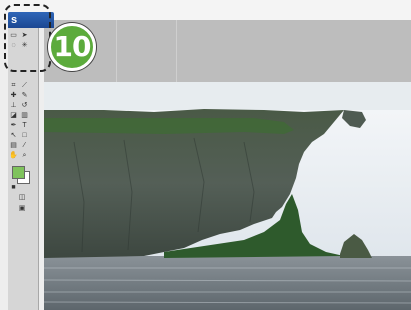 The width and height of the screenshot is (411, 310). Describe the element at coordinates (22, 198) in the screenshot. I see `quick-mask-icon: ◫` at that location.